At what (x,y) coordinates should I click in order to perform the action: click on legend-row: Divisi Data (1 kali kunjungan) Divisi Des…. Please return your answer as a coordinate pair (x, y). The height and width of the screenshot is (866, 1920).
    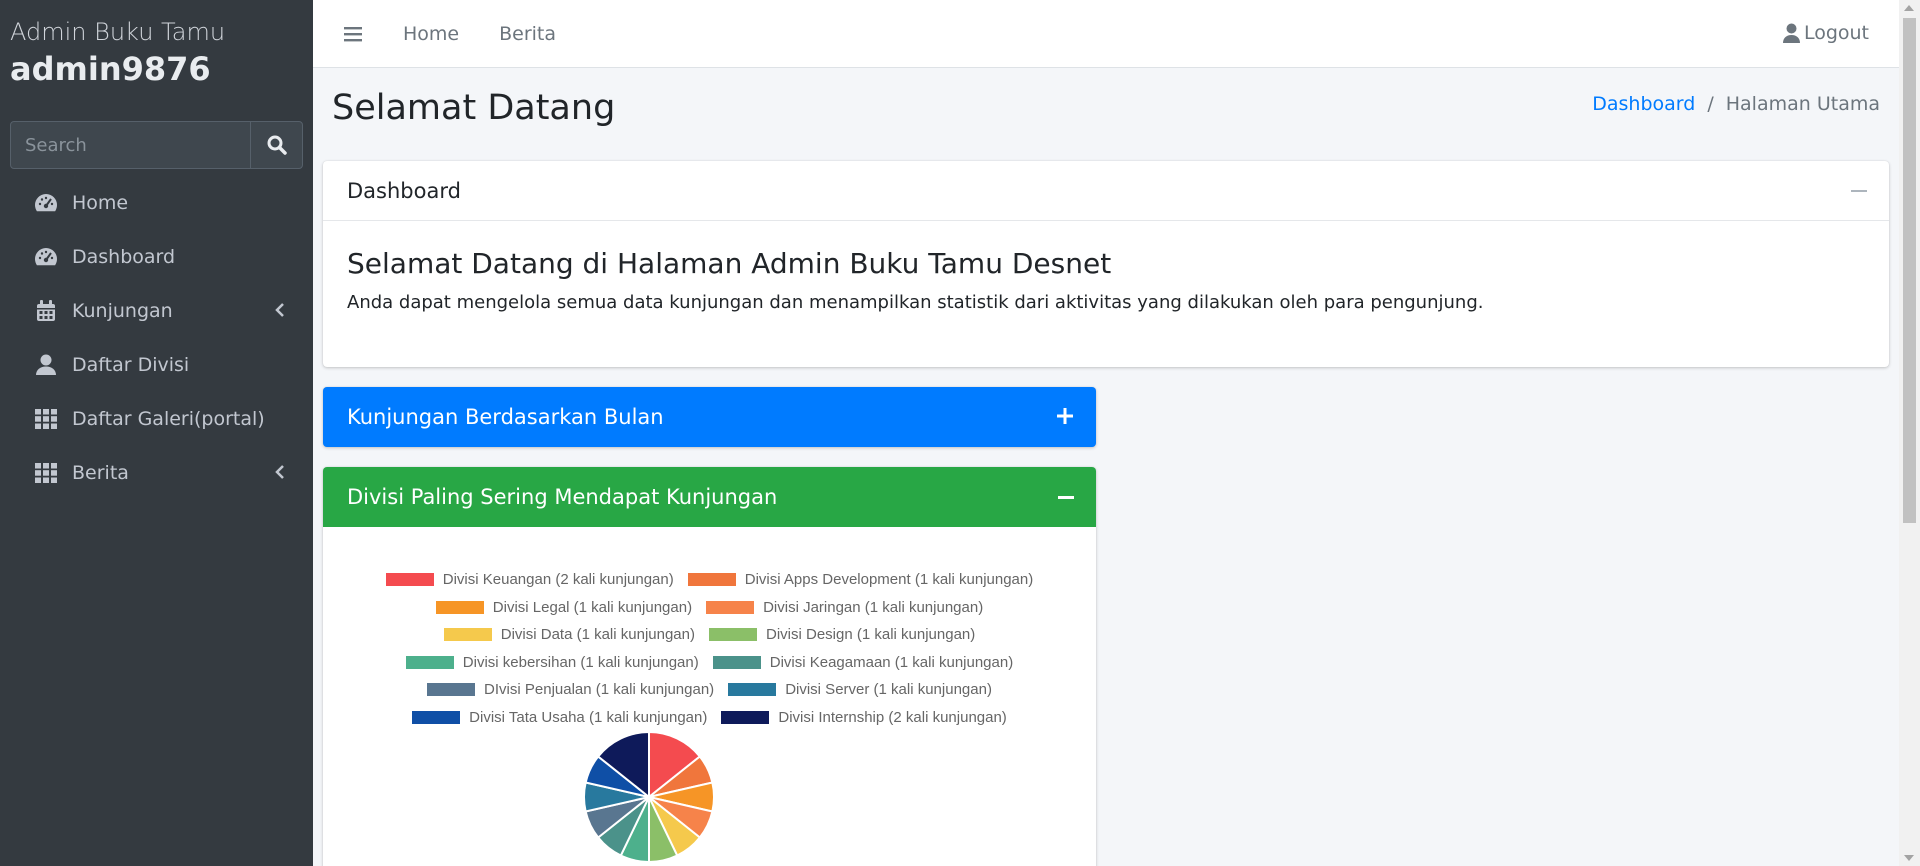
    Looking at the image, I should click on (709, 634).